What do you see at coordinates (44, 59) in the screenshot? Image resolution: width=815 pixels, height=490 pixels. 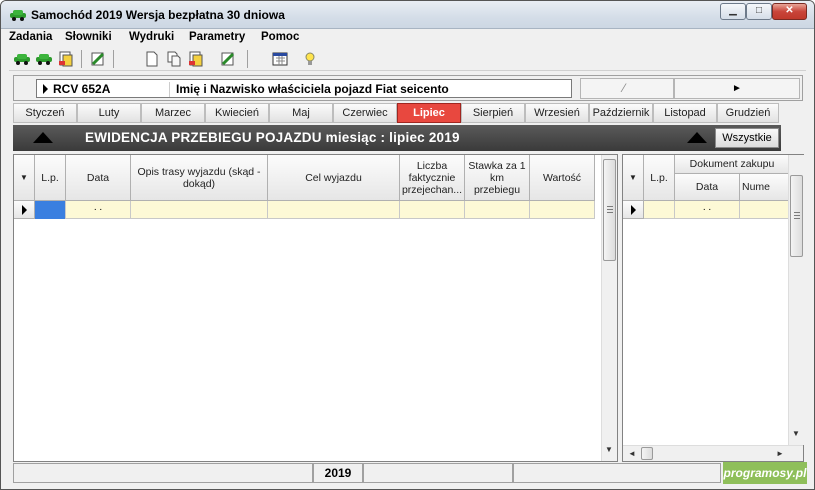 I see `car-edit-icon` at bounding box center [44, 59].